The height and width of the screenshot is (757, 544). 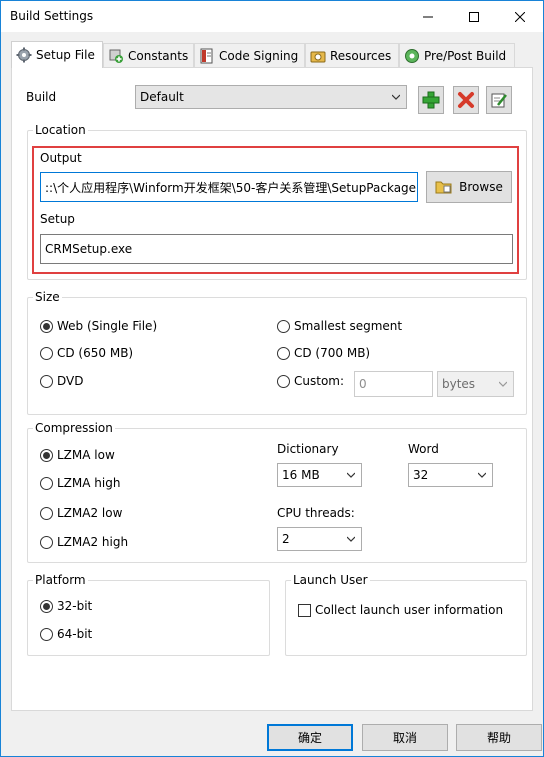 I want to click on browse-button-label: Browse, so click(x=481, y=187).